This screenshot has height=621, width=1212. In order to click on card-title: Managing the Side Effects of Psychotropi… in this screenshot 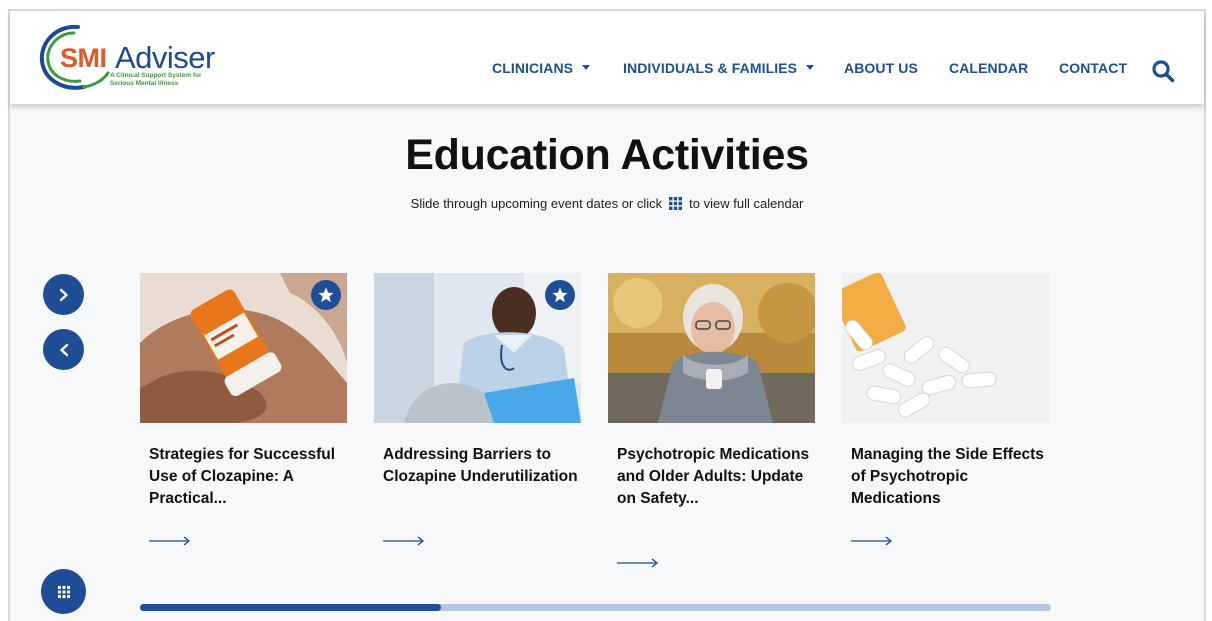, I will do `click(948, 477)`.